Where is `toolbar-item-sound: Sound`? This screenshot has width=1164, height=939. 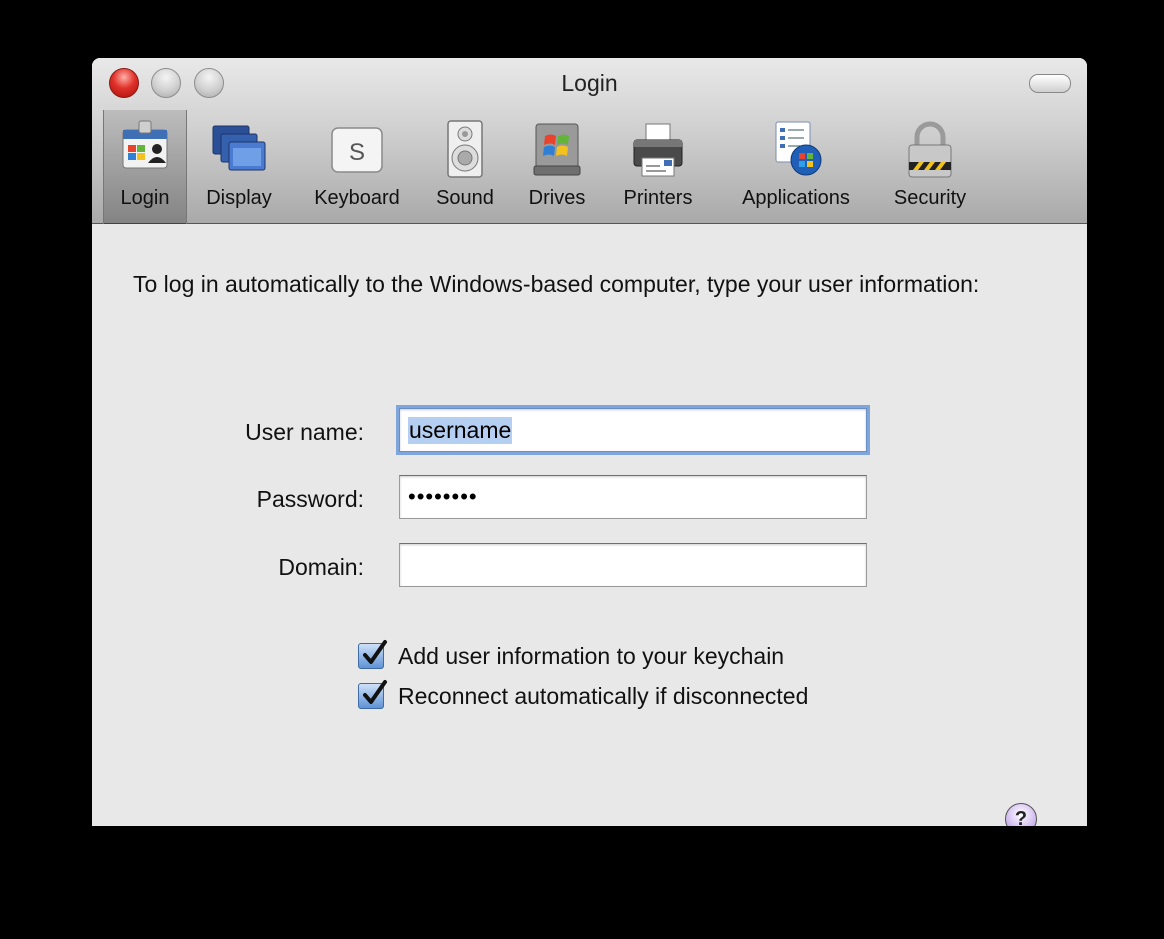
toolbar-item-sound: Sound is located at coordinates (465, 167).